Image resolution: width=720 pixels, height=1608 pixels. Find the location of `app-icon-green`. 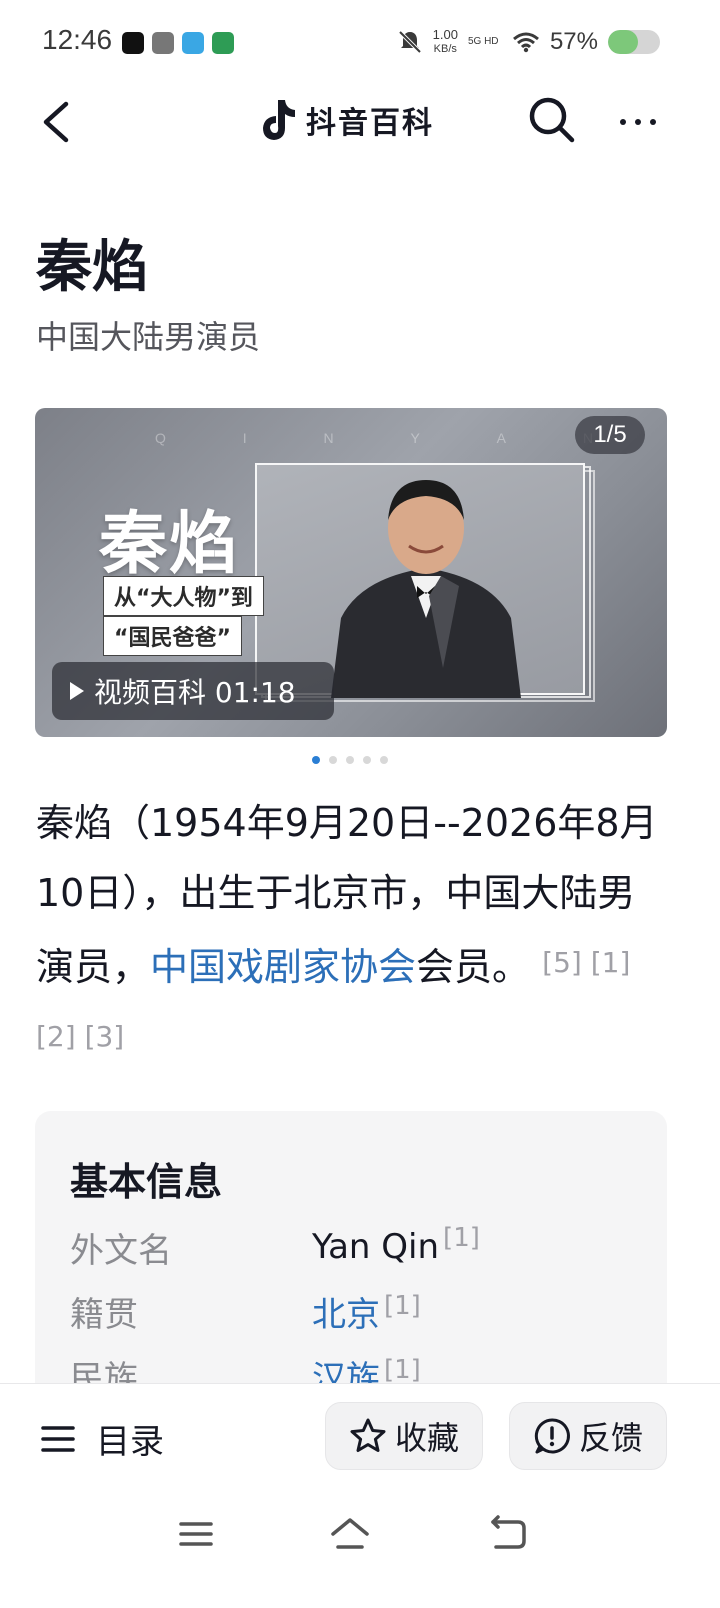

app-icon-green is located at coordinates (223, 43).